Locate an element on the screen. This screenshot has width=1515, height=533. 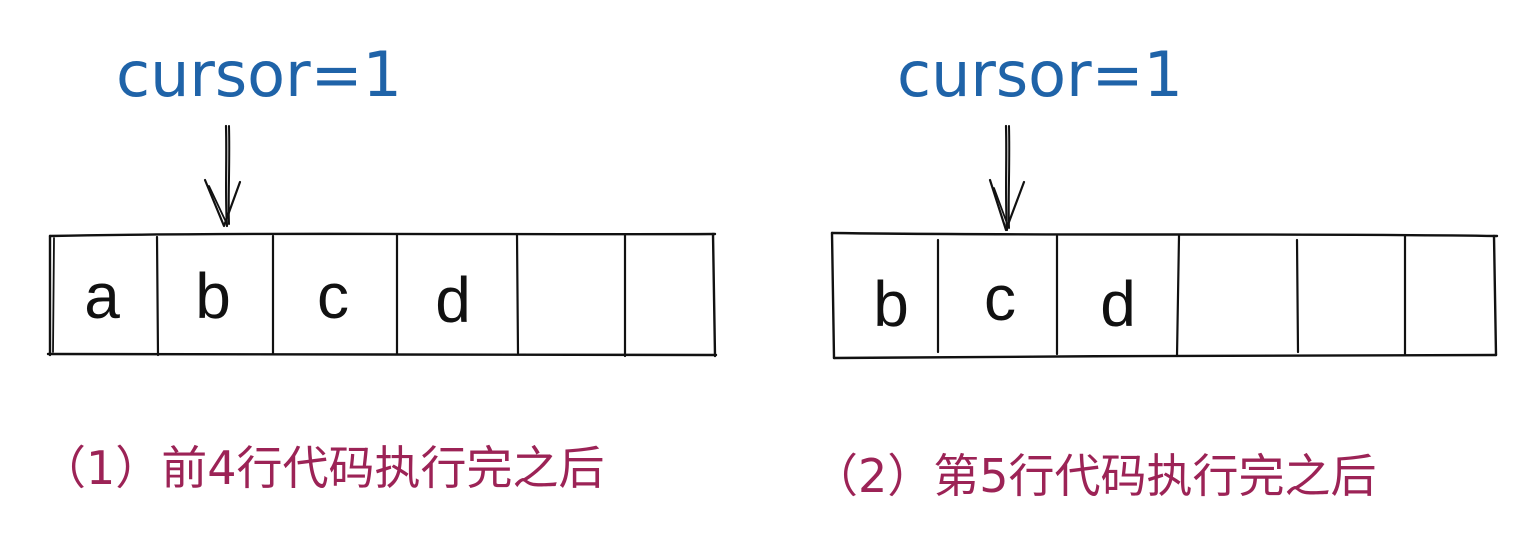
panel-2-cell-2: d is located at coordinates (1118, 304).